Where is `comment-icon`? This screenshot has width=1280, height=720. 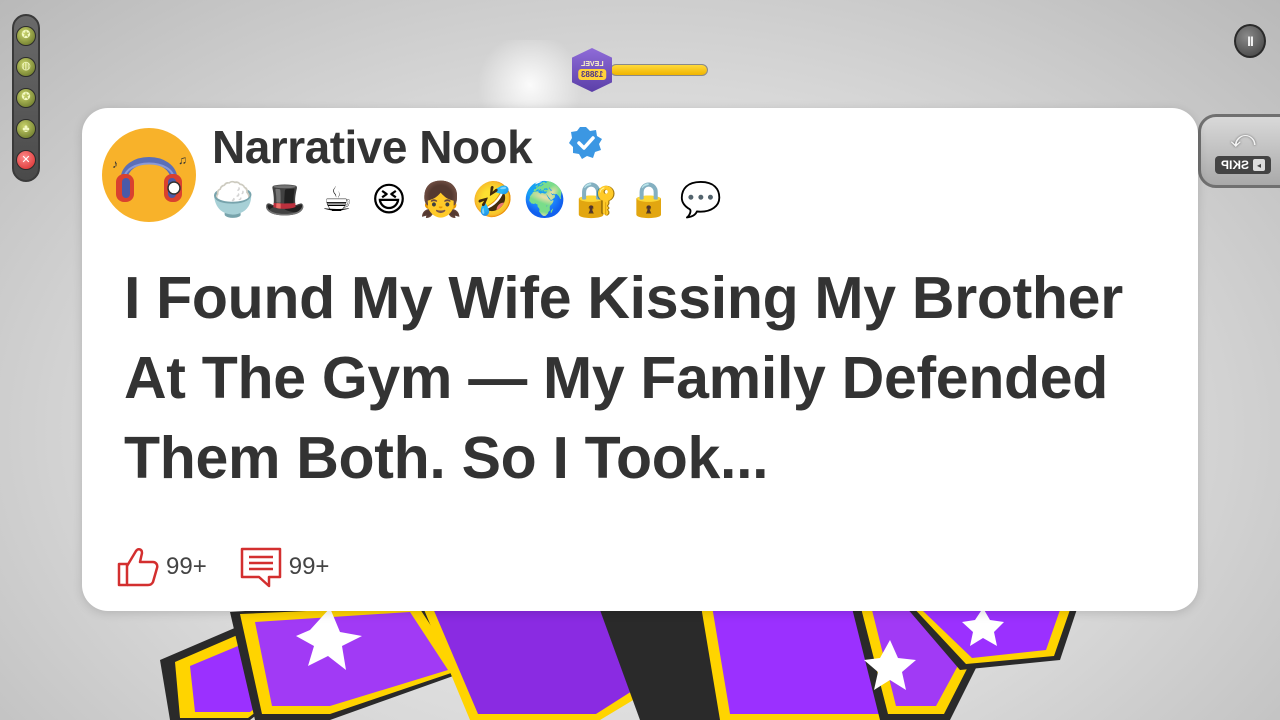 comment-icon is located at coordinates (260, 567).